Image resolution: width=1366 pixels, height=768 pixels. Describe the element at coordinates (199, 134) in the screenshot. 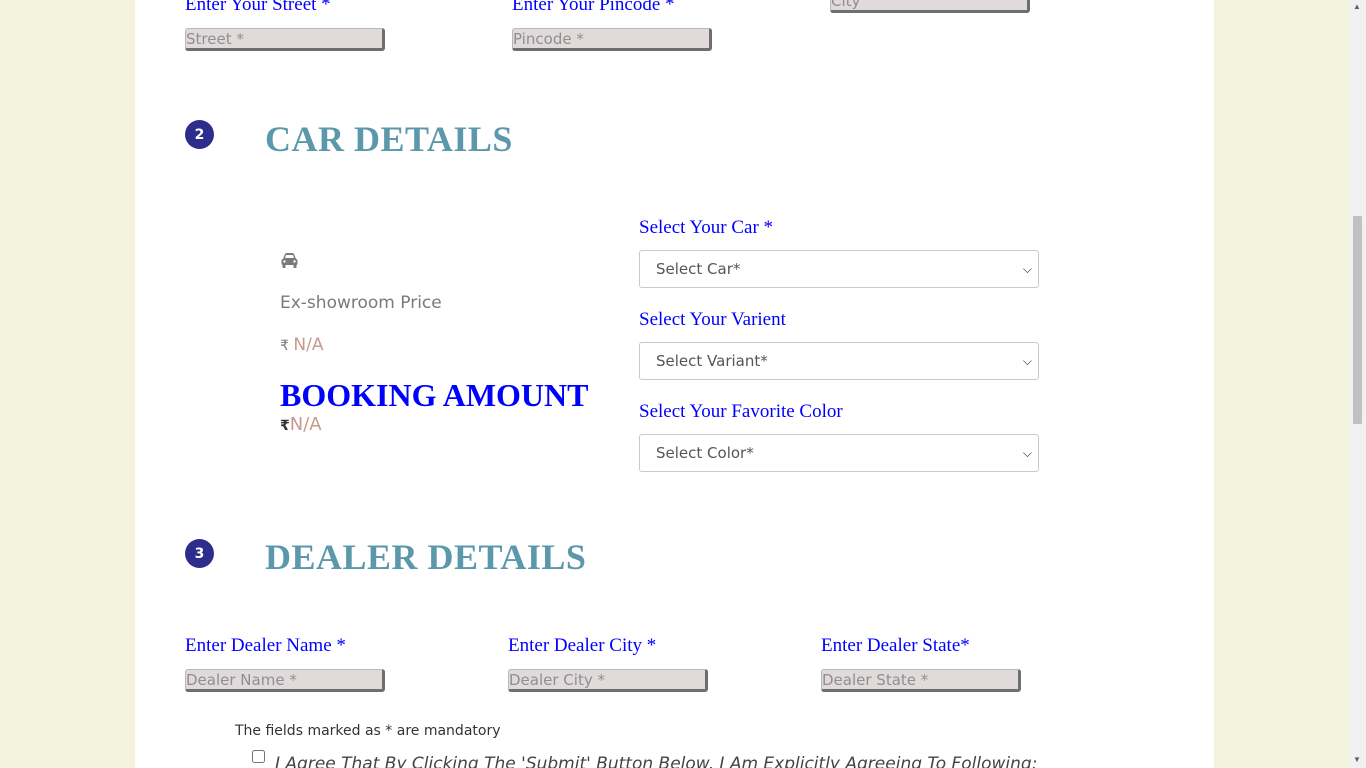

I see `step-badge-2: 2` at that location.